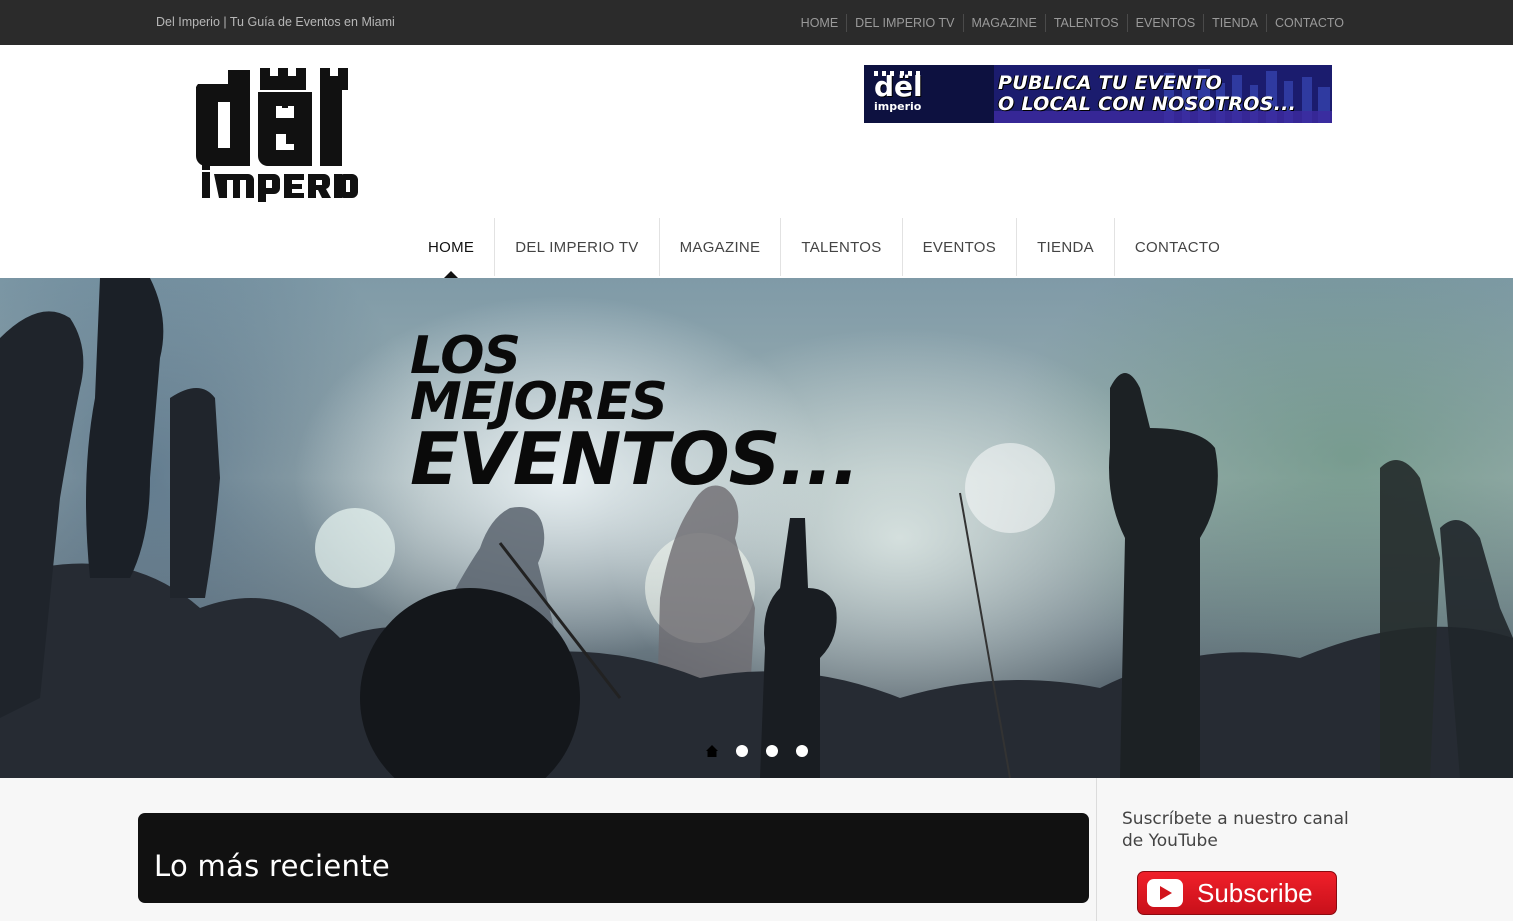 The height and width of the screenshot is (921, 1513). Describe the element at coordinates (1110, 83) in the screenshot. I see `banner-line-1: PUBLICA TU EVENTO` at that location.